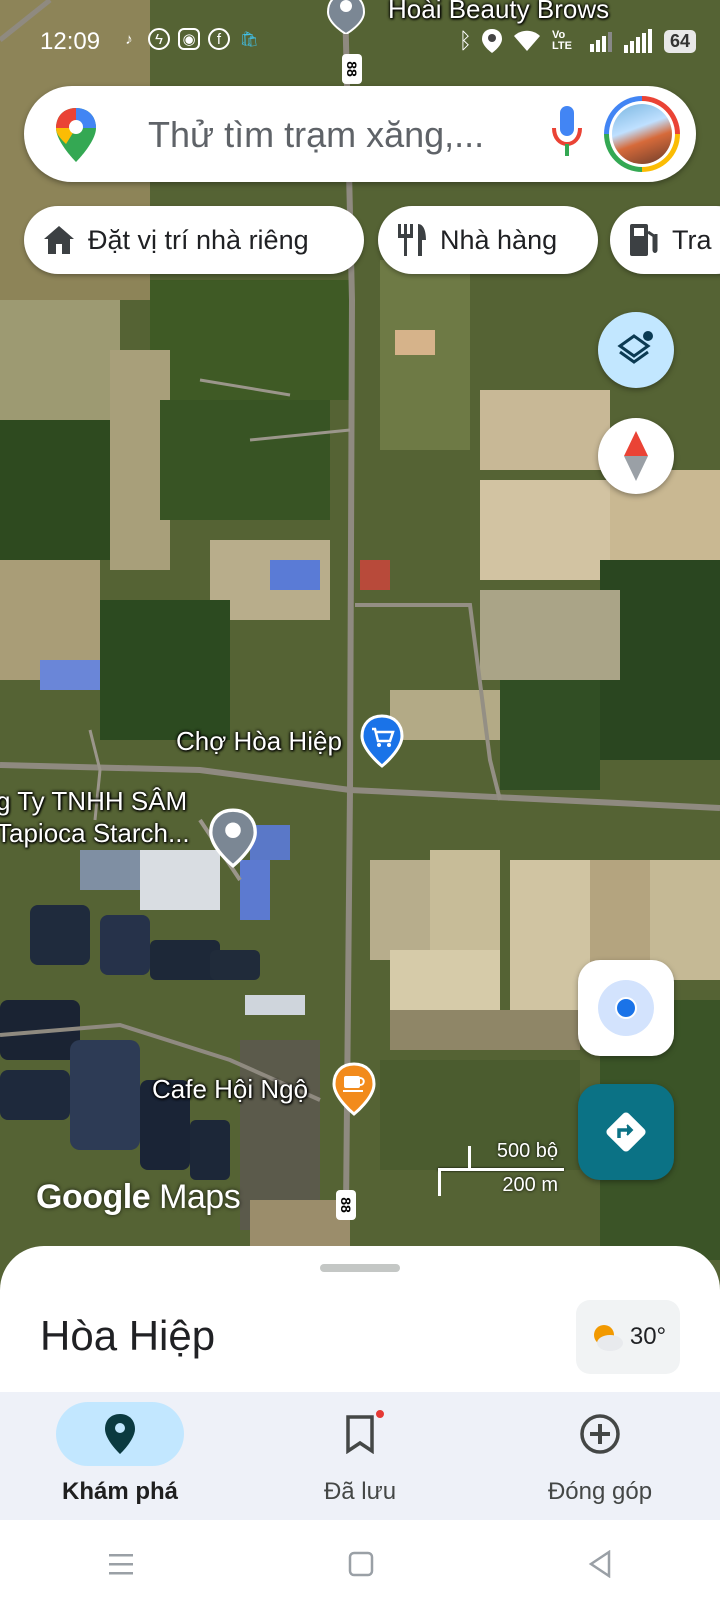 The width and height of the screenshot is (720, 1608). I want to click on home-icon, so click(59, 240).